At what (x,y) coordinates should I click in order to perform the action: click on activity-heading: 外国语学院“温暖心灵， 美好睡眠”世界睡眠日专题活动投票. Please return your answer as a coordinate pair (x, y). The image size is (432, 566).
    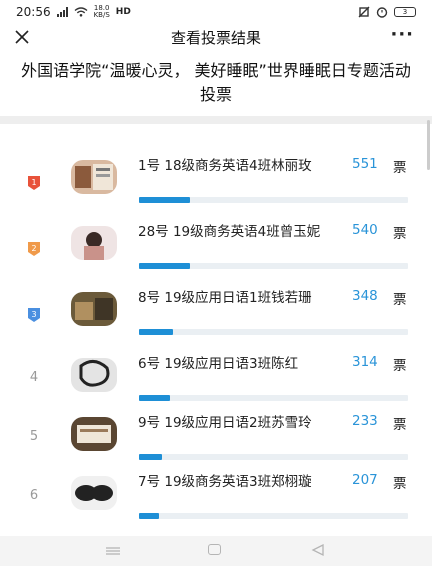
    Looking at the image, I should click on (216, 82).